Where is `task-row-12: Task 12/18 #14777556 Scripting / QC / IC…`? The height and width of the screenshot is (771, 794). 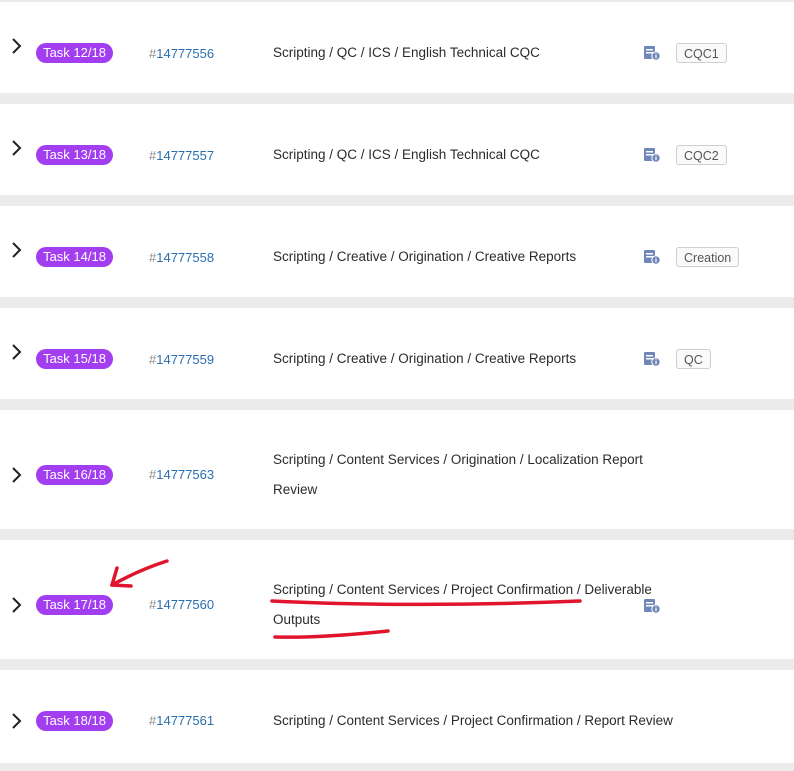 task-row-12: Task 12/18 #14777556 Scripting / QC / IC… is located at coordinates (397, 47).